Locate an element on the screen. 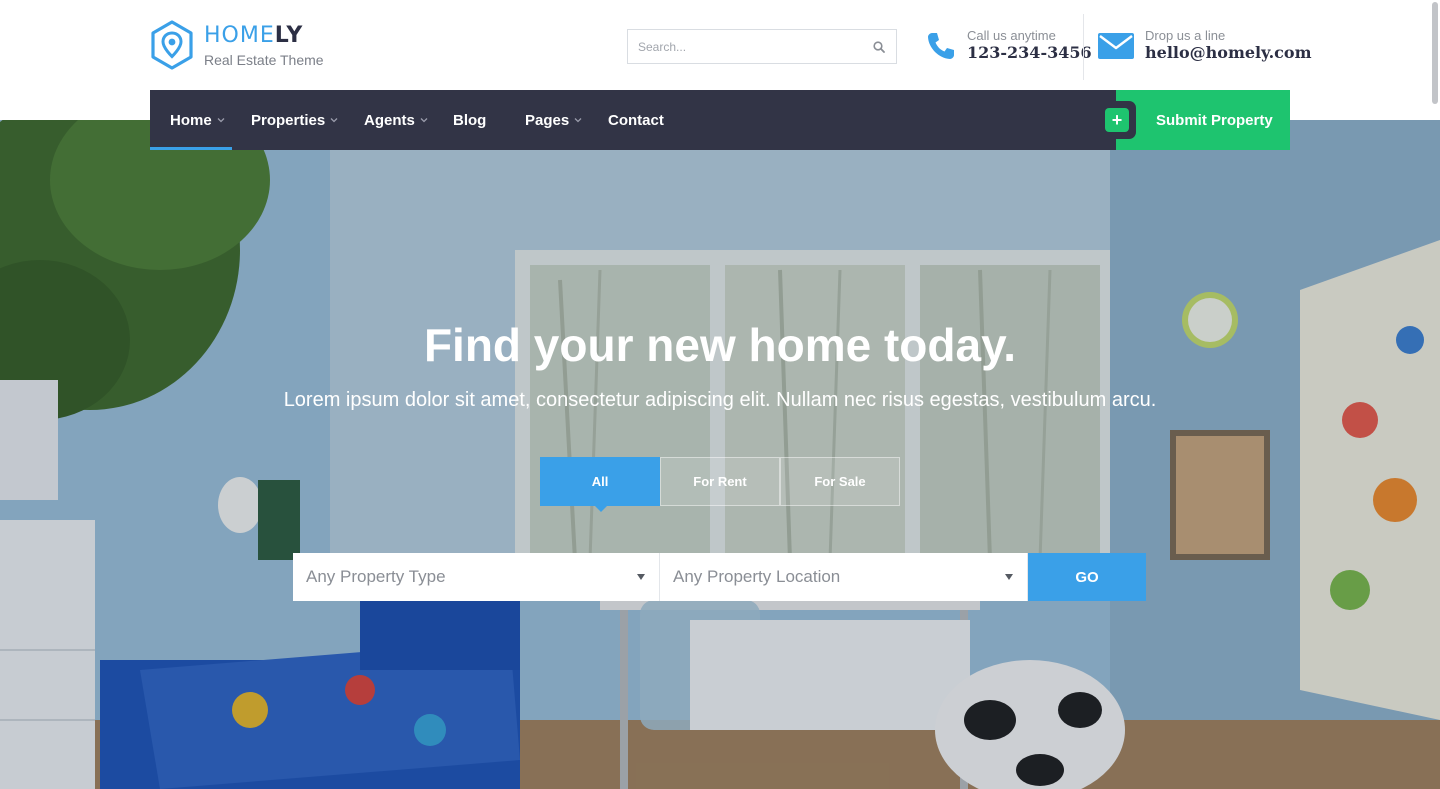 The image size is (1440, 789). nav-item-properties: Properties is located at coordinates (294, 120).